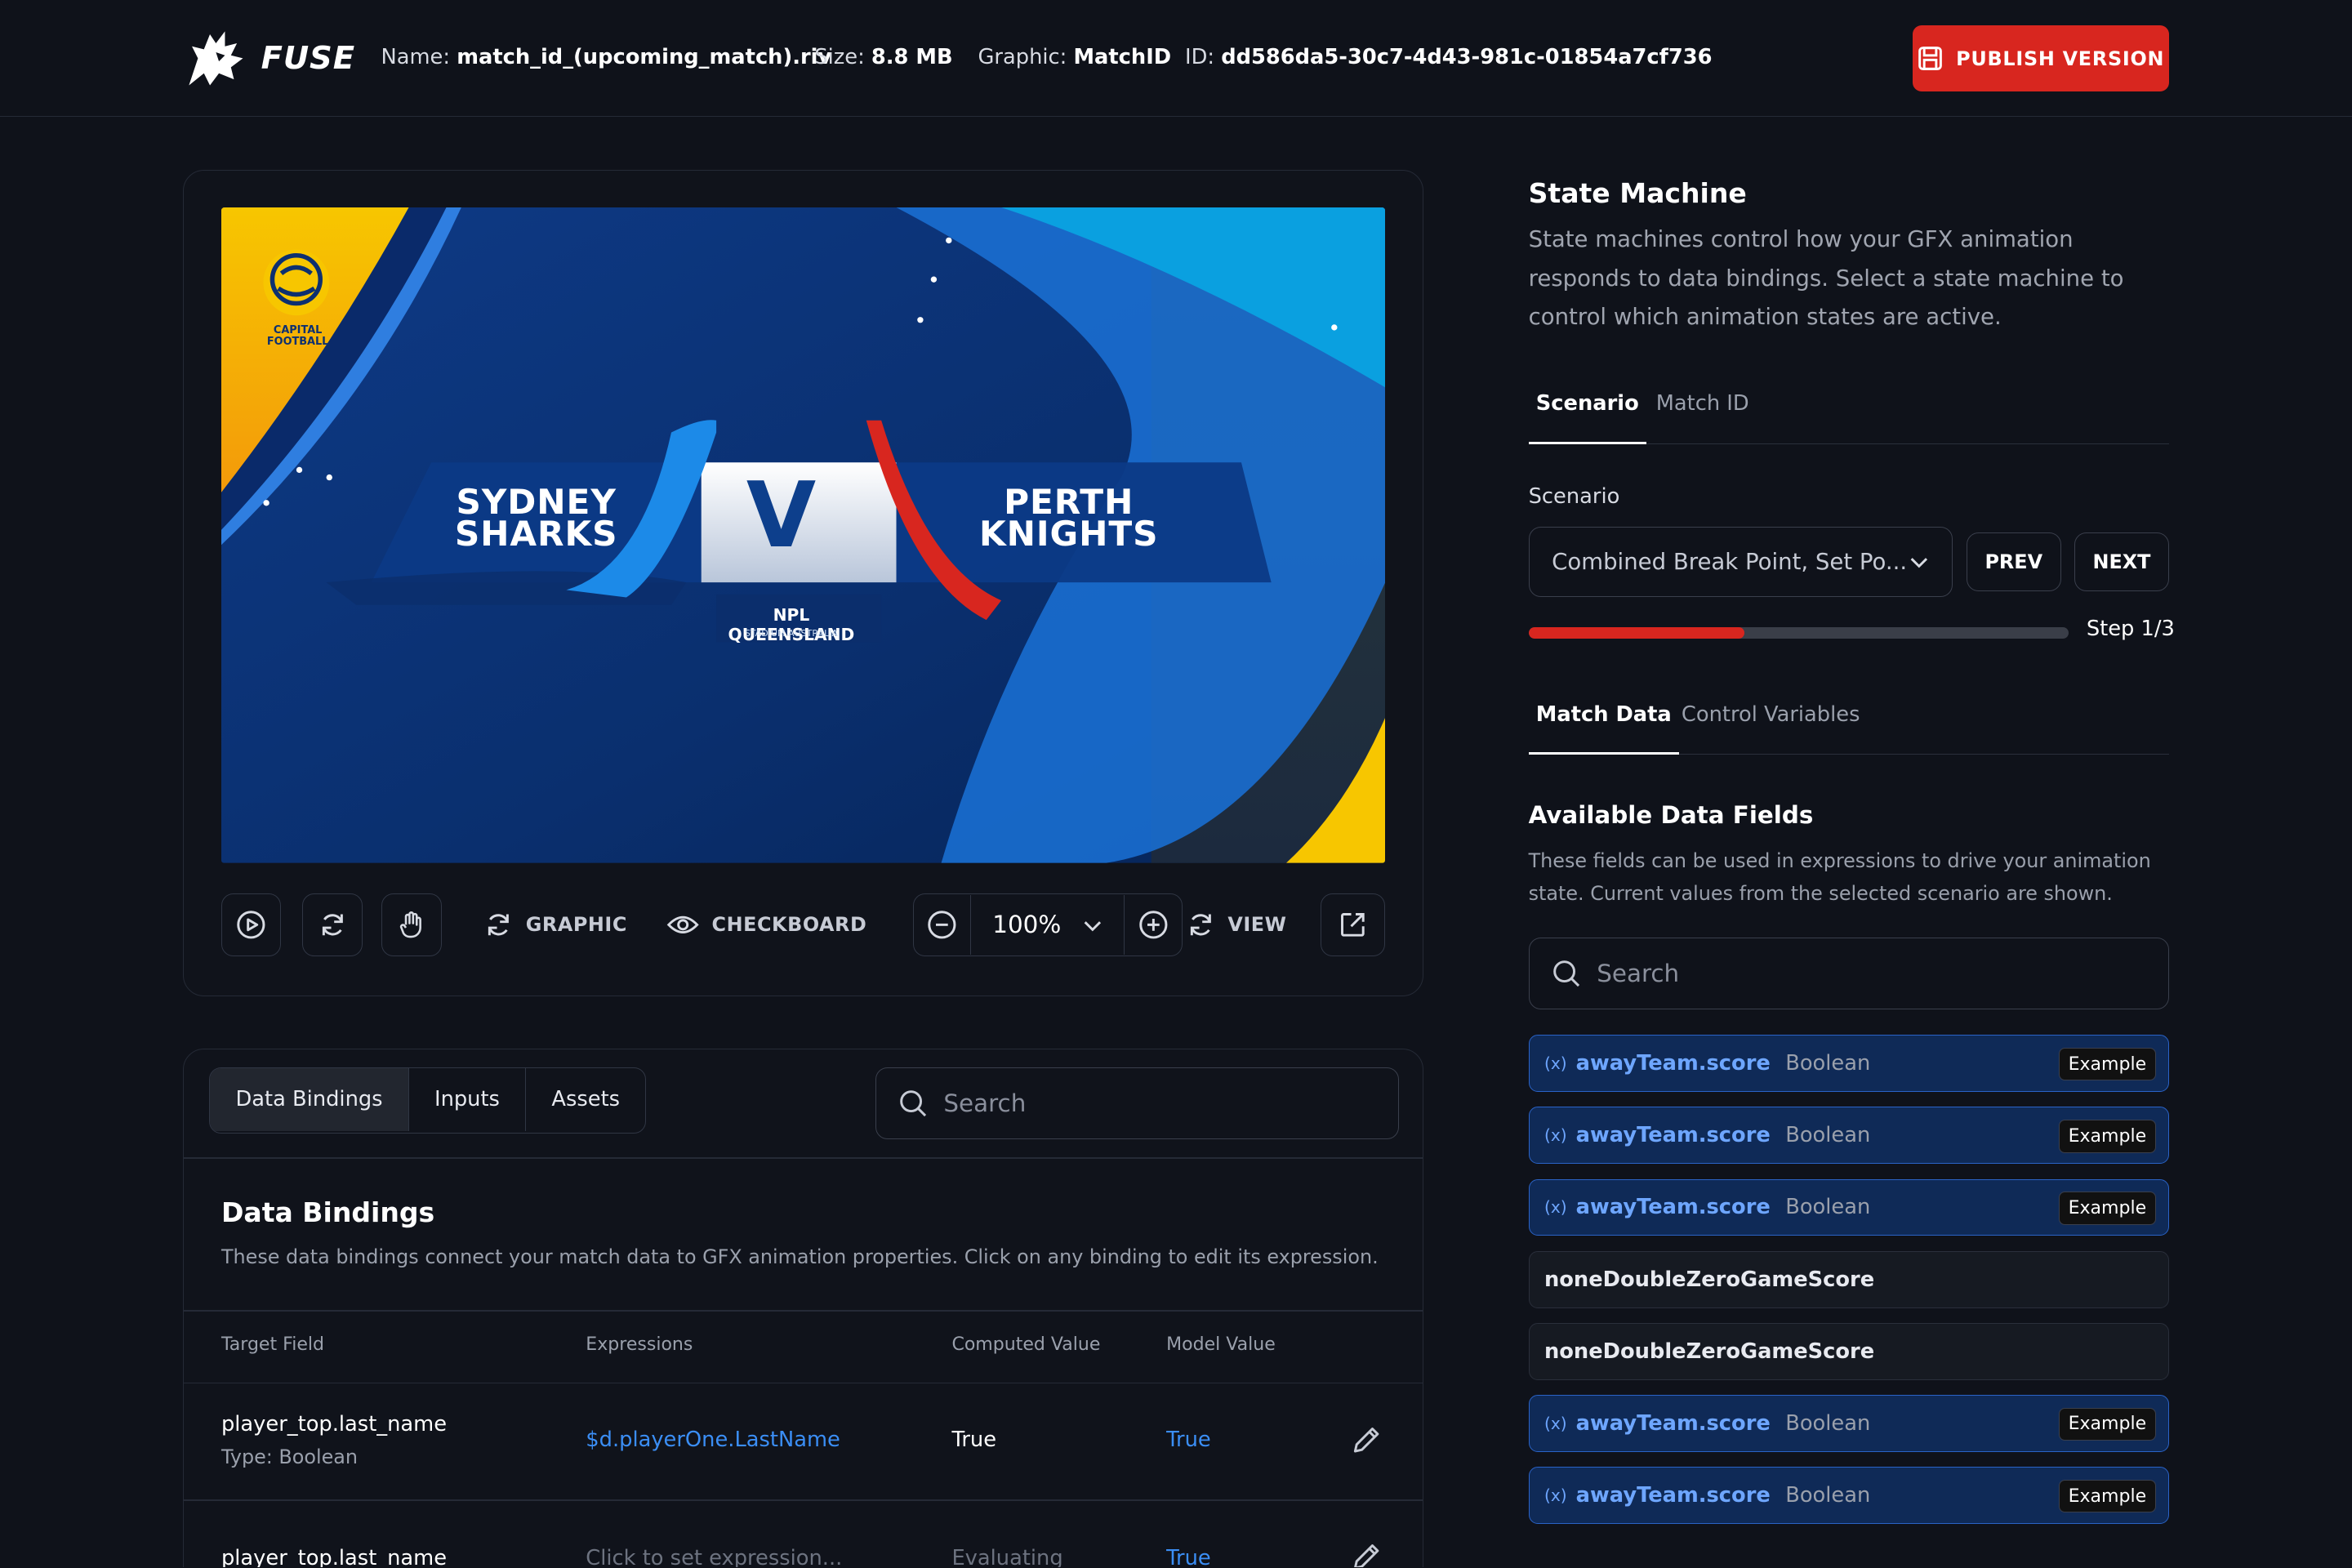 This screenshot has width=2352, height=1568. I want to click on checkboard-toggle: CHECKBOARD, so click(766, 924).